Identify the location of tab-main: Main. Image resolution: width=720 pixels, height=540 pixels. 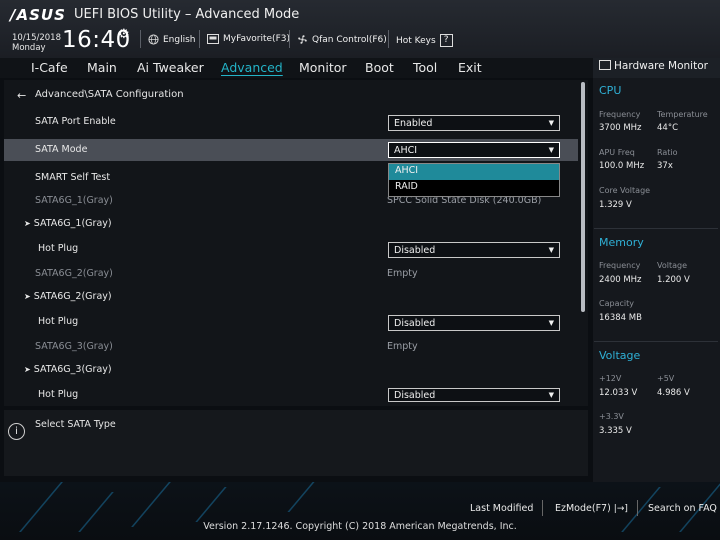
(102, 67).